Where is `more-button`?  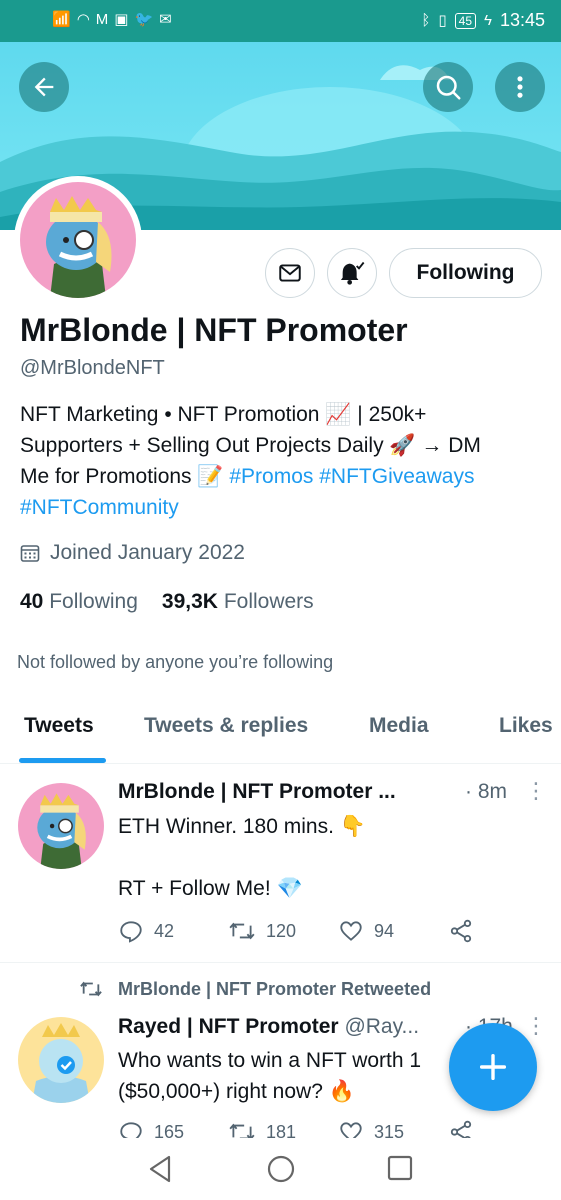 more-button is located at coordinates (520, 87).